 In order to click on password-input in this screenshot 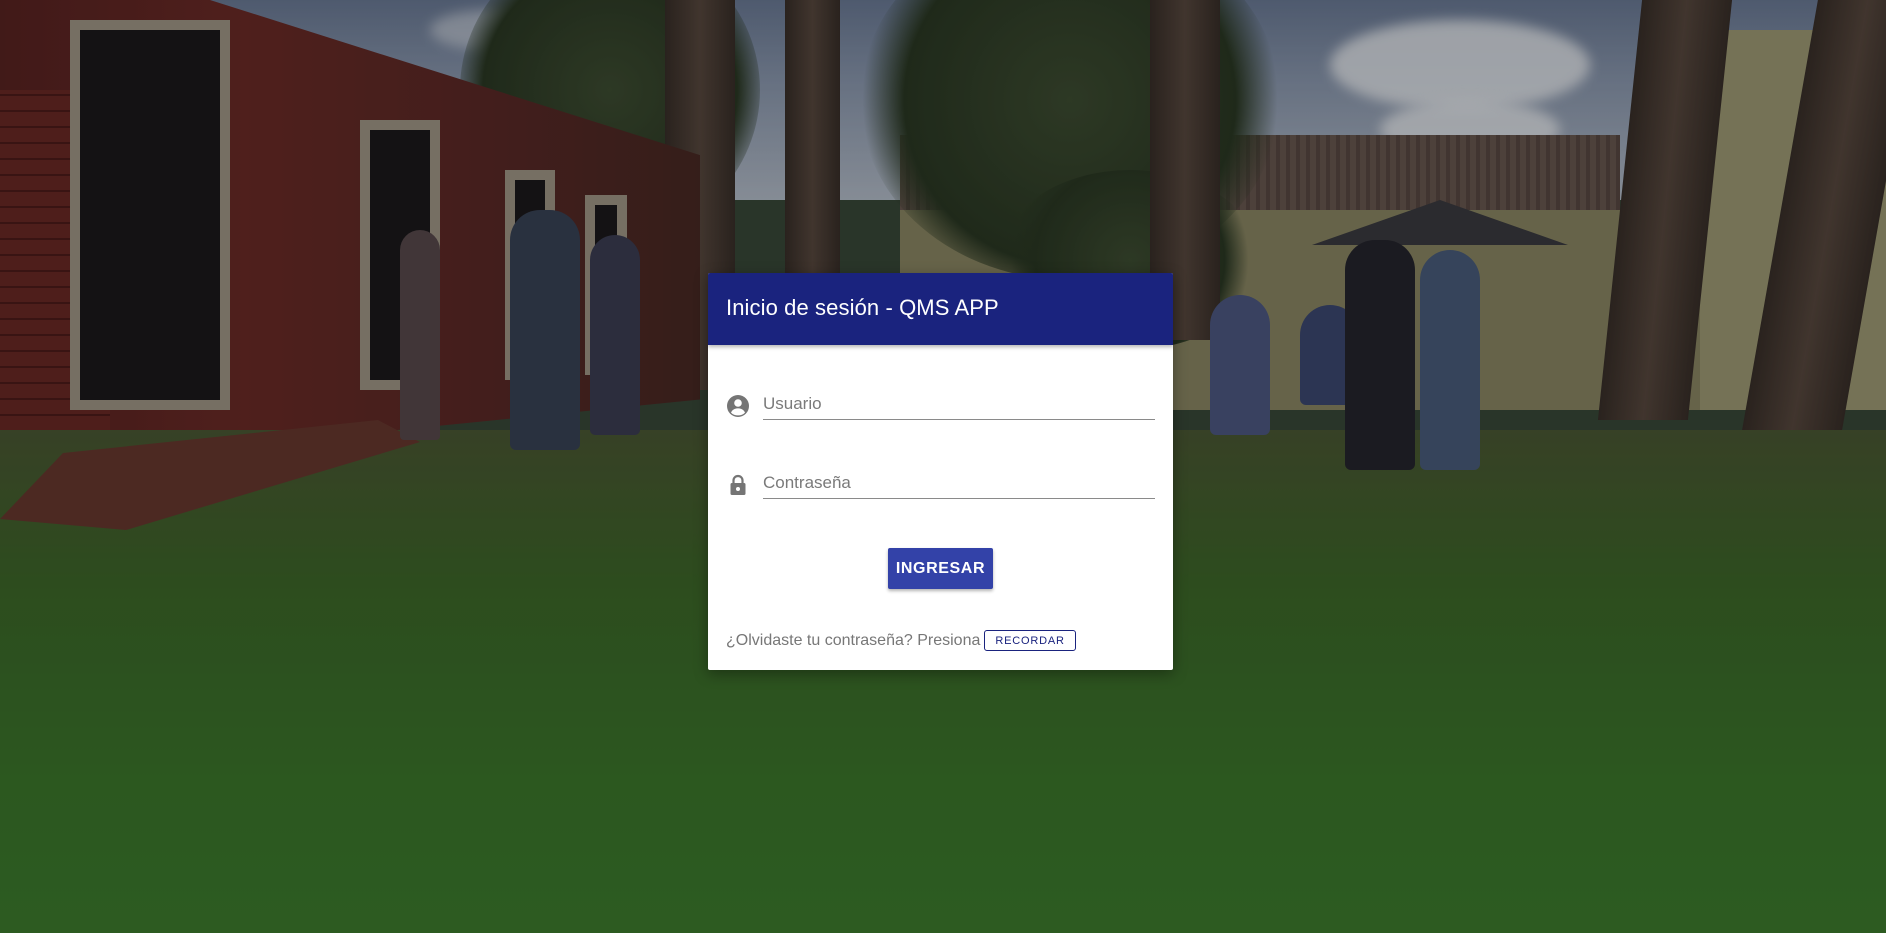, I will do `click(959, 481)`.